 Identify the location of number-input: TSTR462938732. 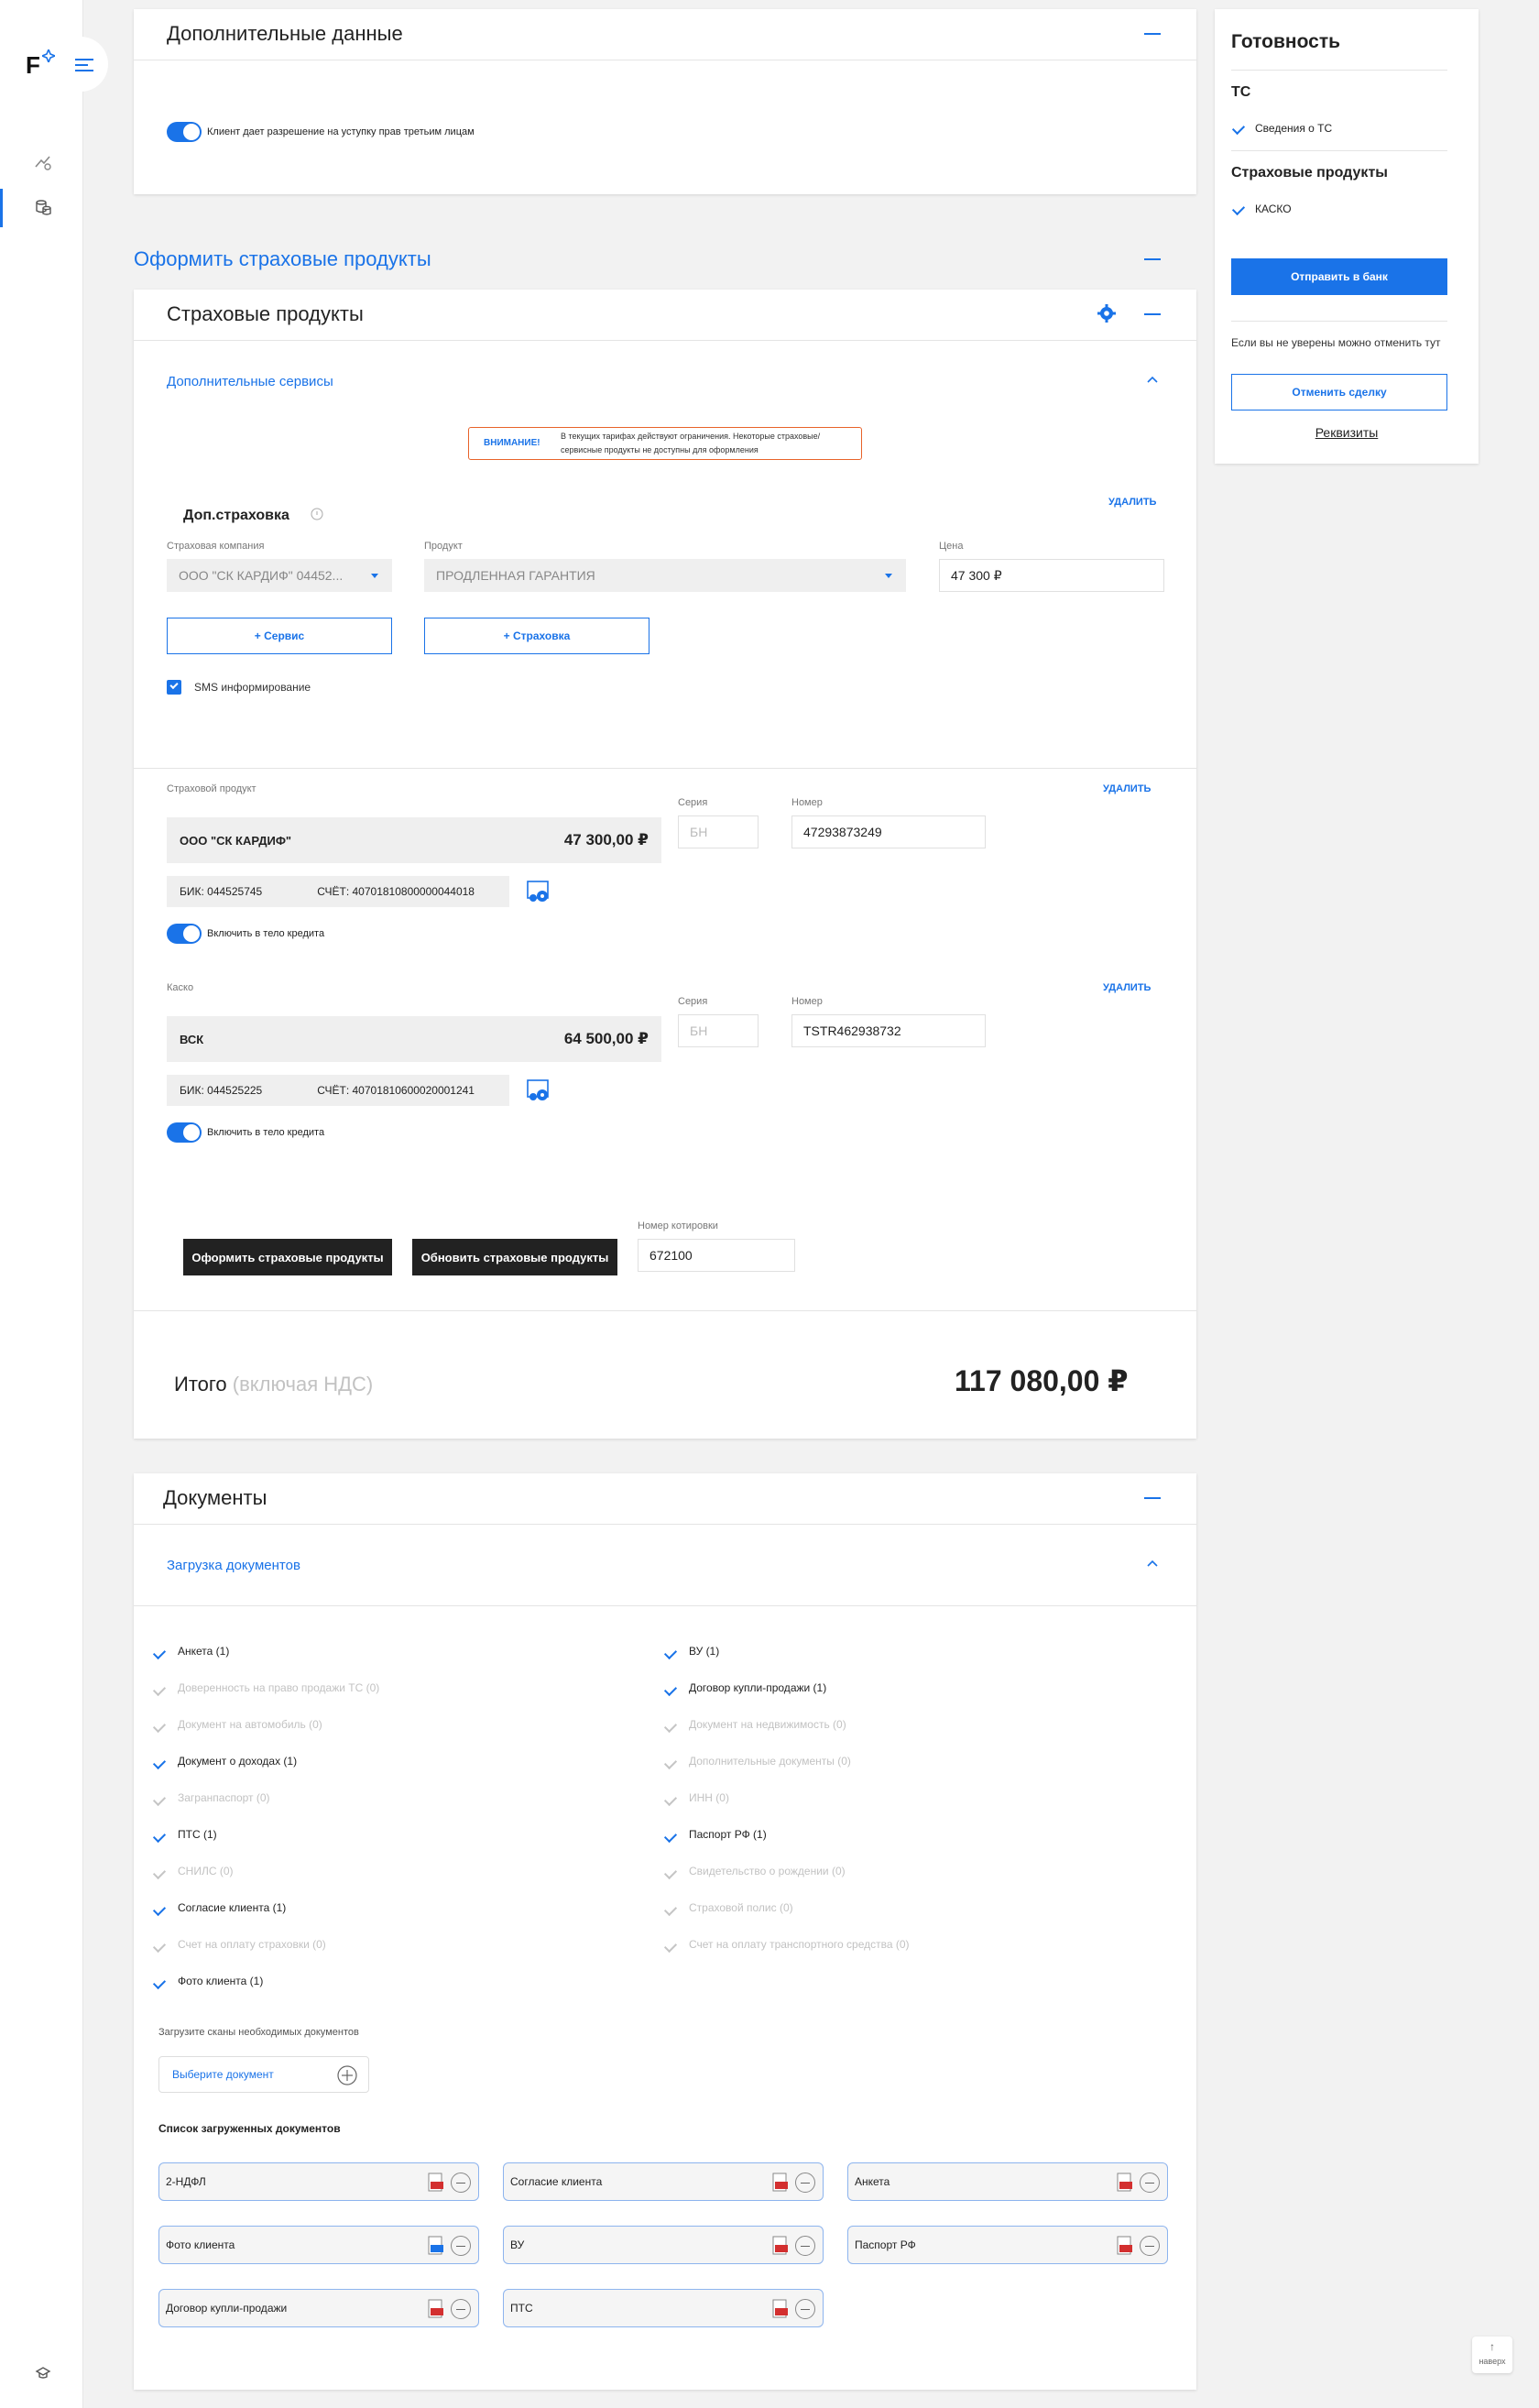
(888, 1030).